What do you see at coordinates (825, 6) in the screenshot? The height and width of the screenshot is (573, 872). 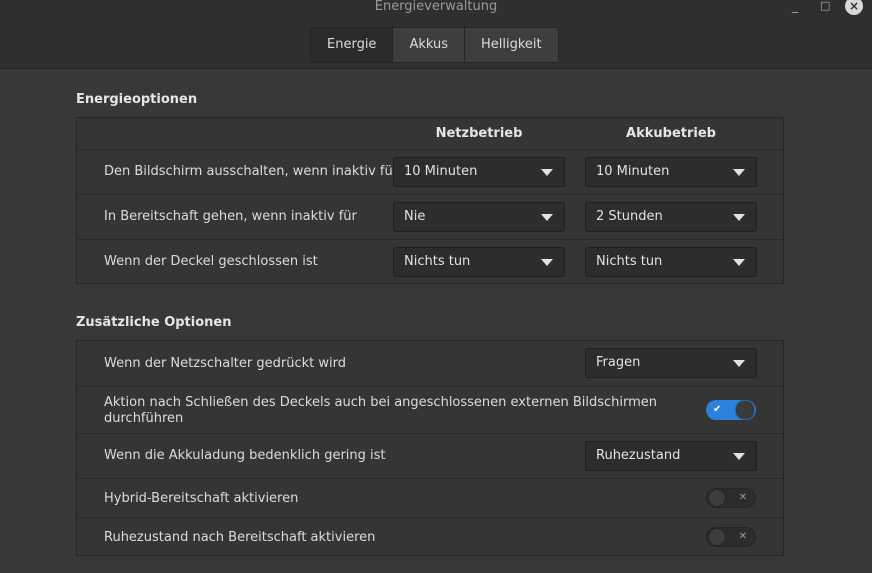 I see `maximize-icon: □` at bounding box center [825, 6].